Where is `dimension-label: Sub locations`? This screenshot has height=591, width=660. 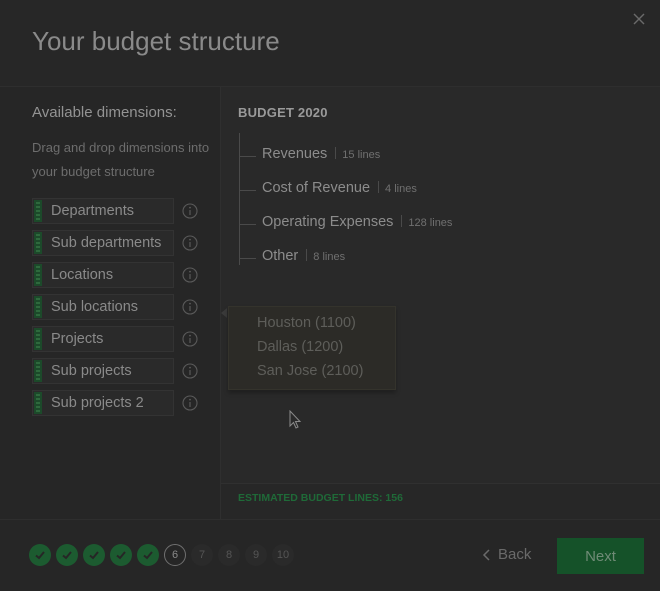
dimension-label: Sub locations is located at coordinates (95, 307).